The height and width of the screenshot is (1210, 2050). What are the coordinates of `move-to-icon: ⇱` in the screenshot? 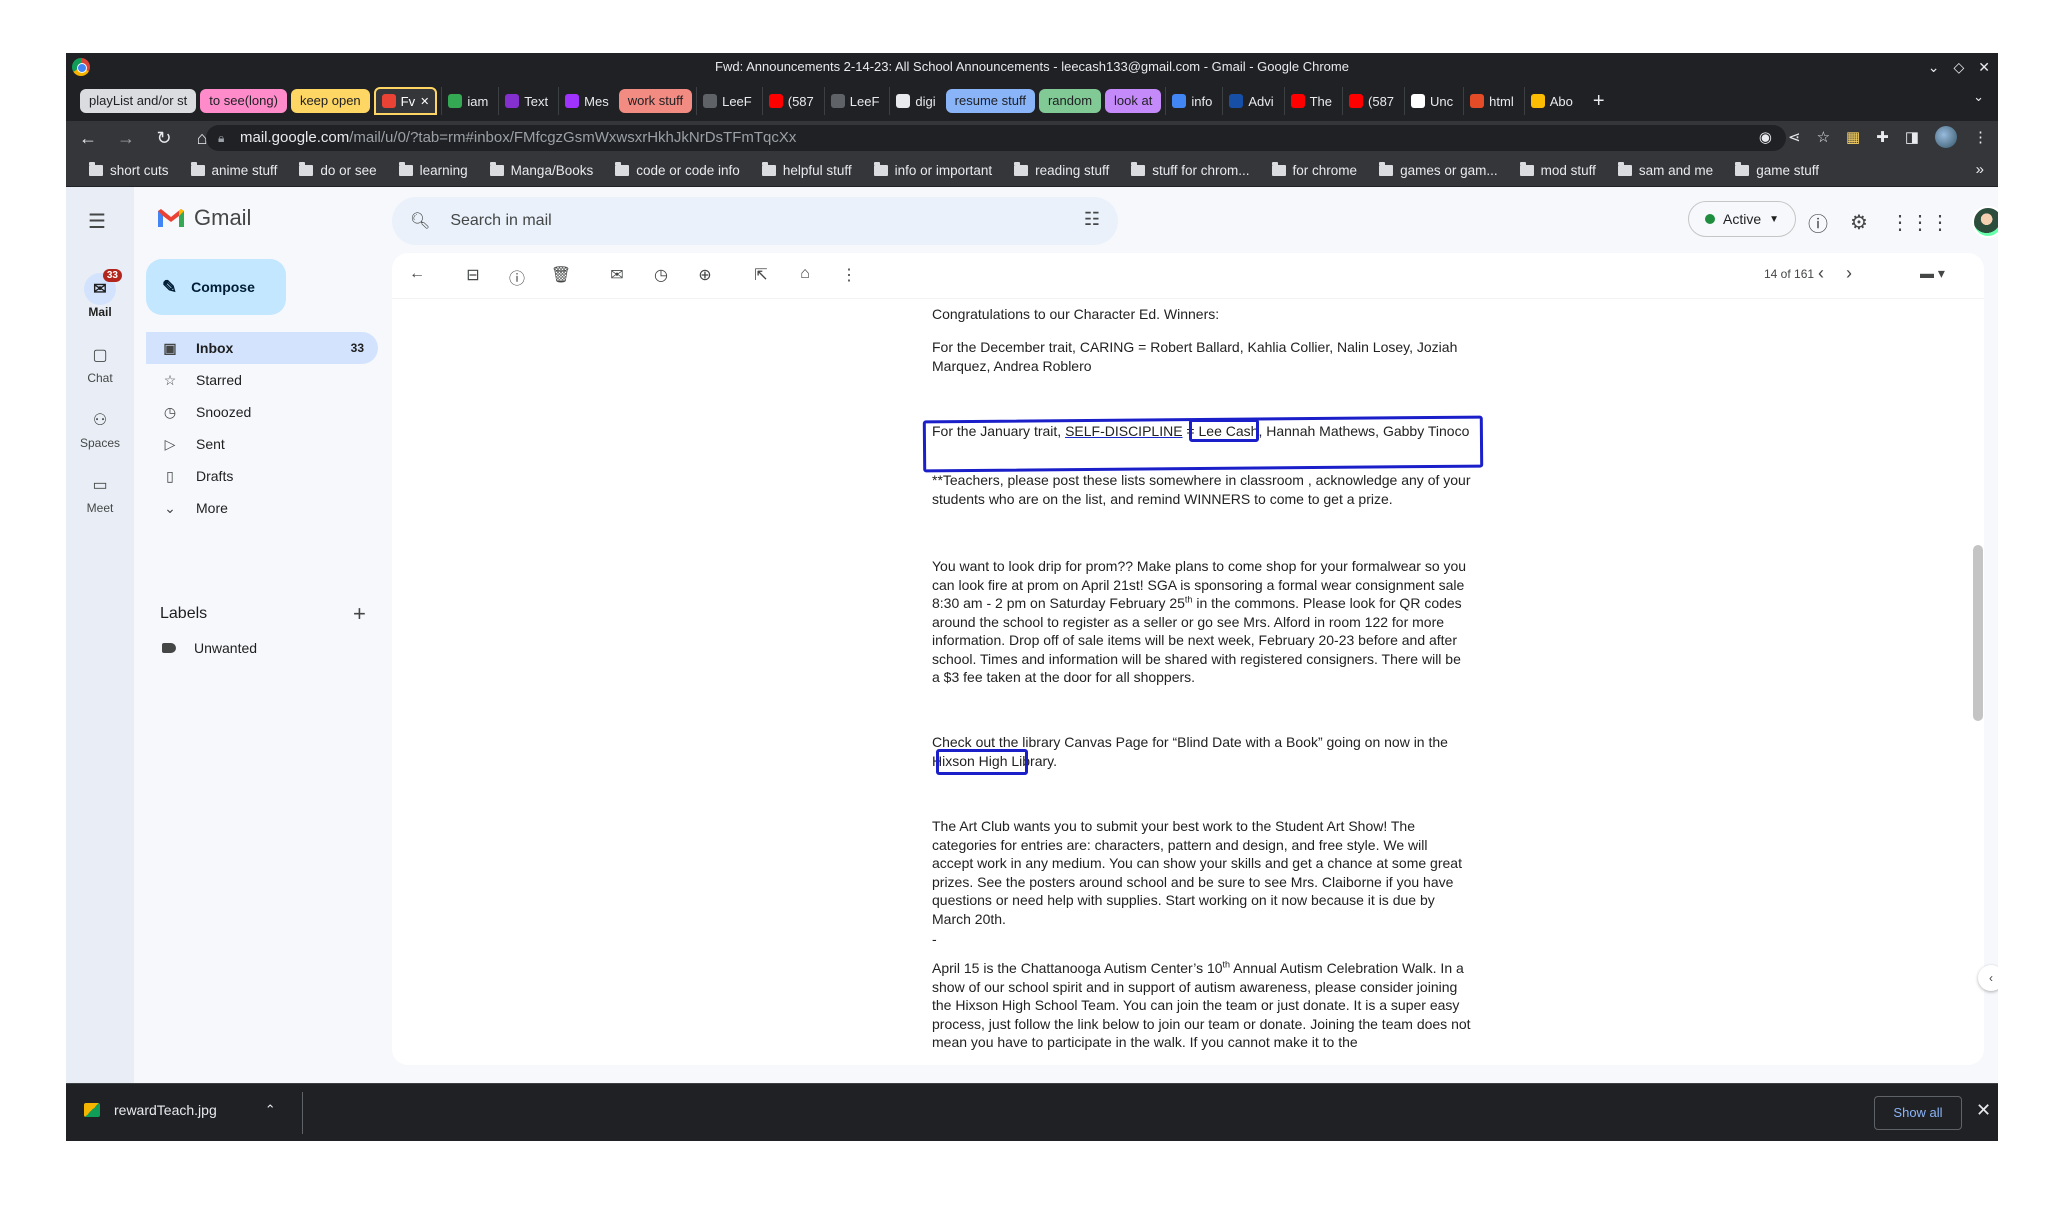 It's located at (761, 275).